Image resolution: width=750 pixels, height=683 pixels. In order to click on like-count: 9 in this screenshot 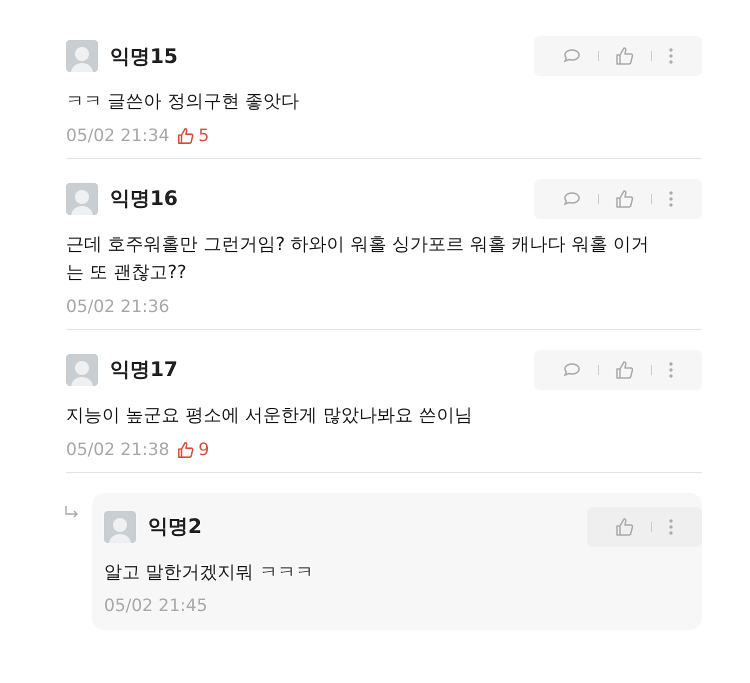, I will do `click(193, 450)`.